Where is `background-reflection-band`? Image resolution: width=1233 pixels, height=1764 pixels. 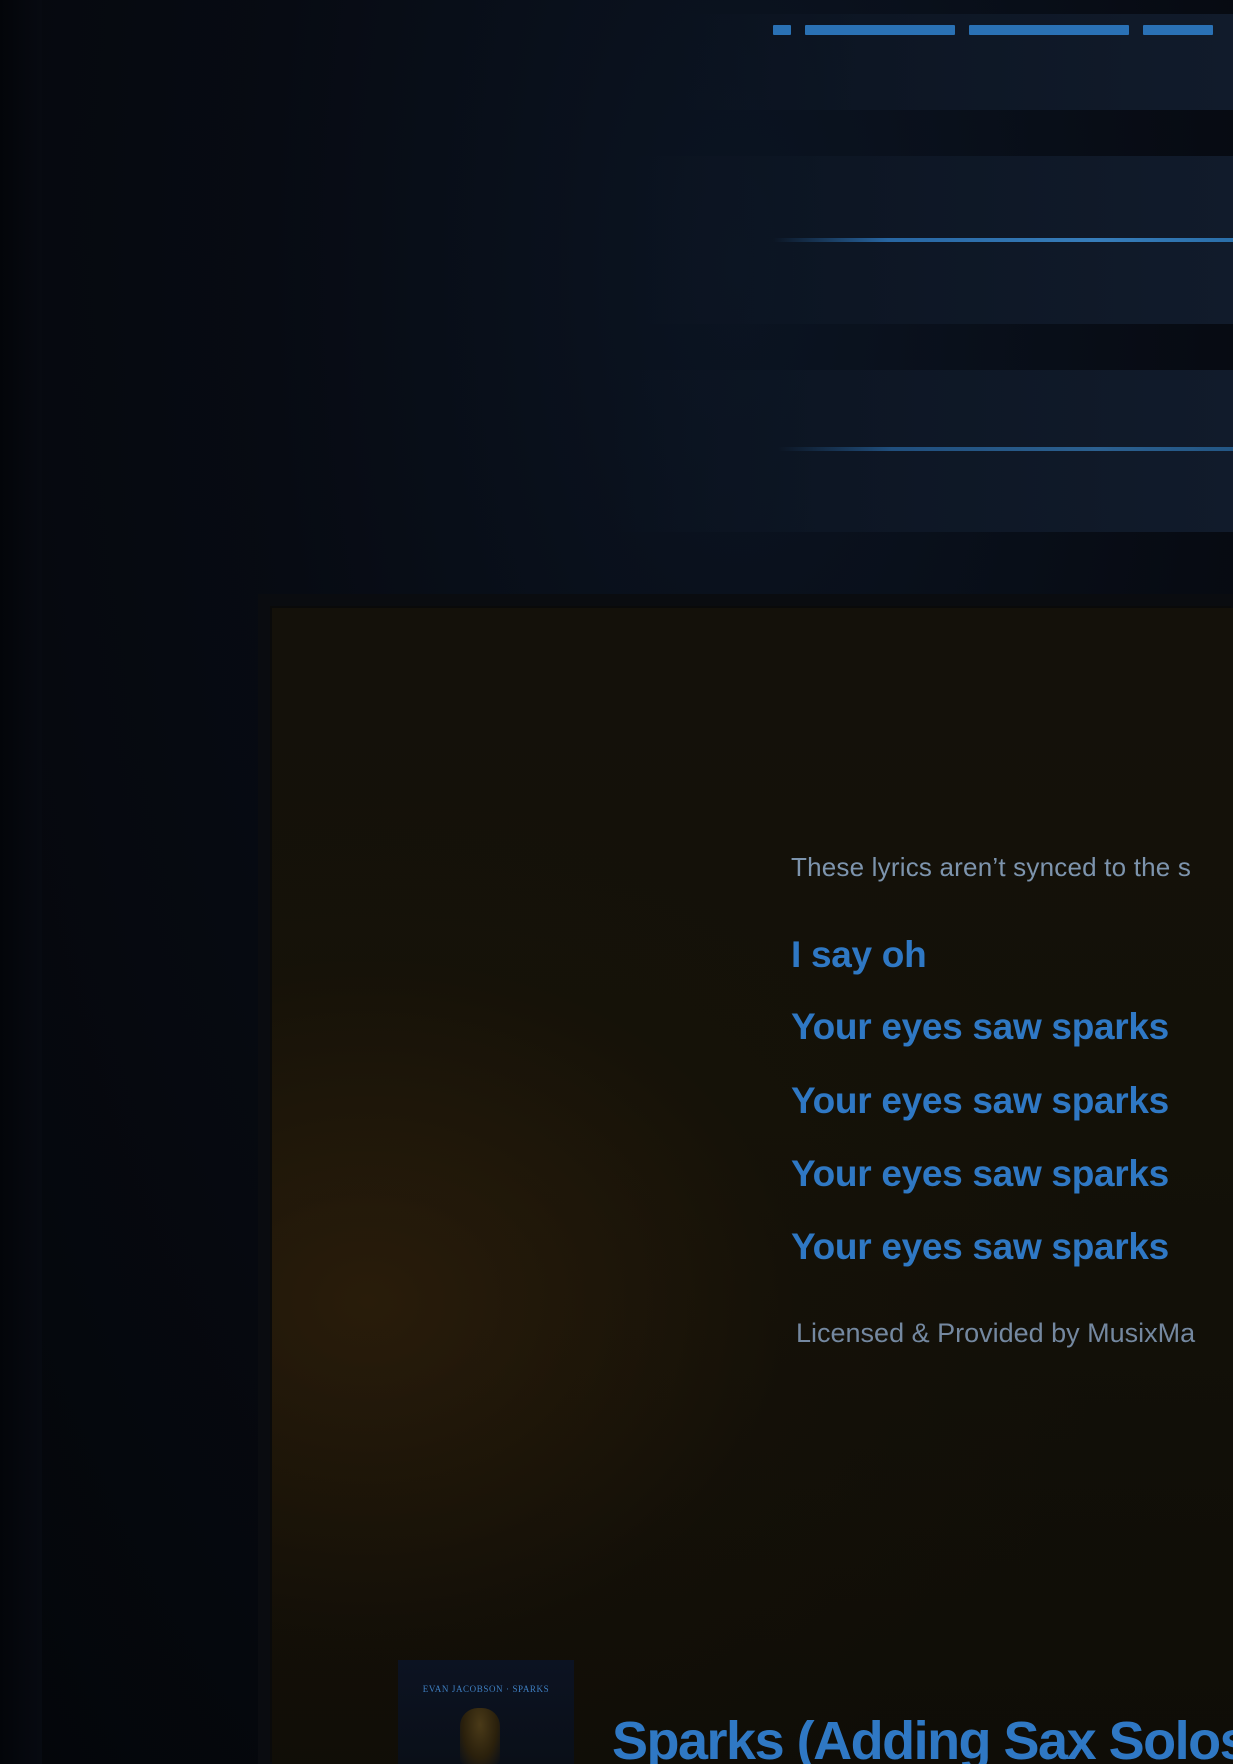 background-reflection-band is located at coordinates (923, 451).